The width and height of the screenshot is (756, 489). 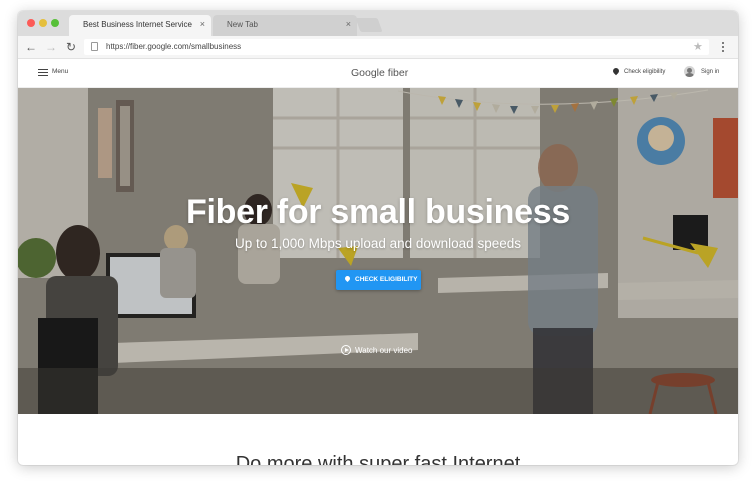 What do you see at coordinates (285, 25) in the screenshot?
I see `tab-new-tab: New Tab ×` at bounding box center [285, 25].